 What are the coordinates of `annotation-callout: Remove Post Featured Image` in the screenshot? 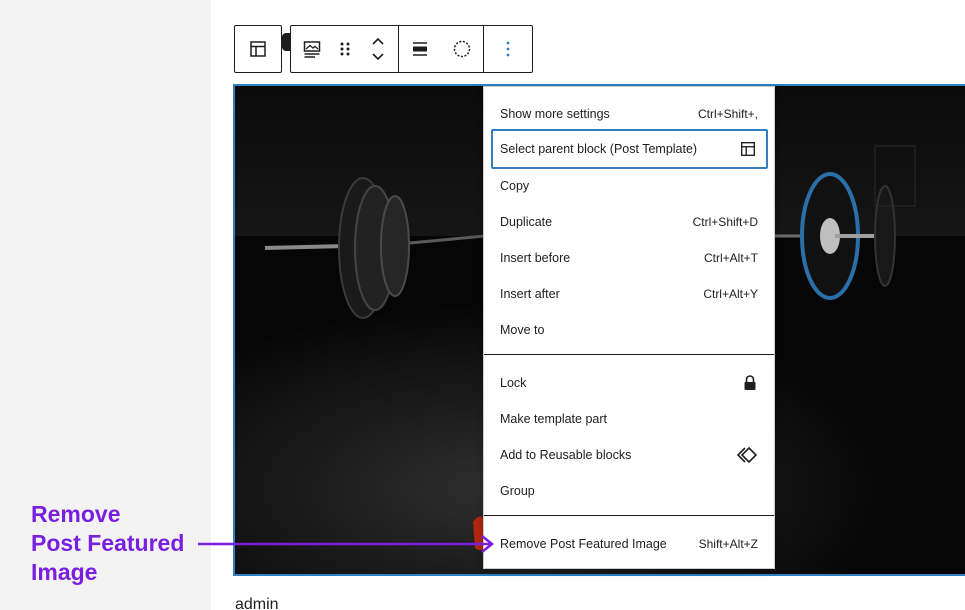 It's located at (107, 543).